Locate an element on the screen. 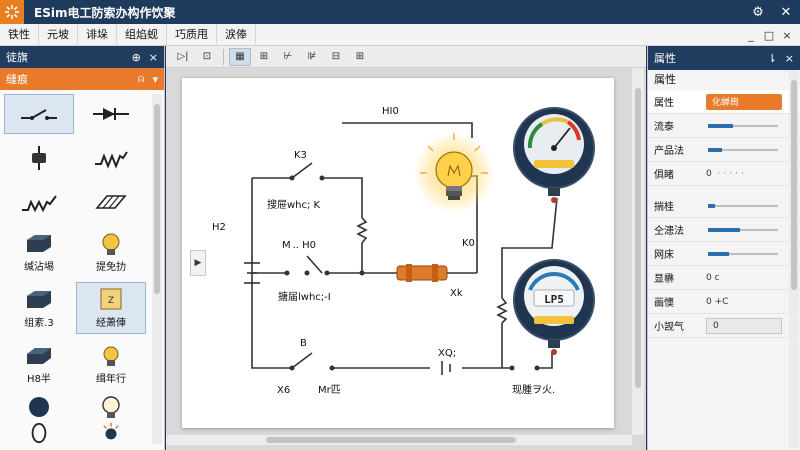 Image resolution: width=800 pixels, height=450 pixels. grid-button: ▦ is located at coordinates (240, 56).